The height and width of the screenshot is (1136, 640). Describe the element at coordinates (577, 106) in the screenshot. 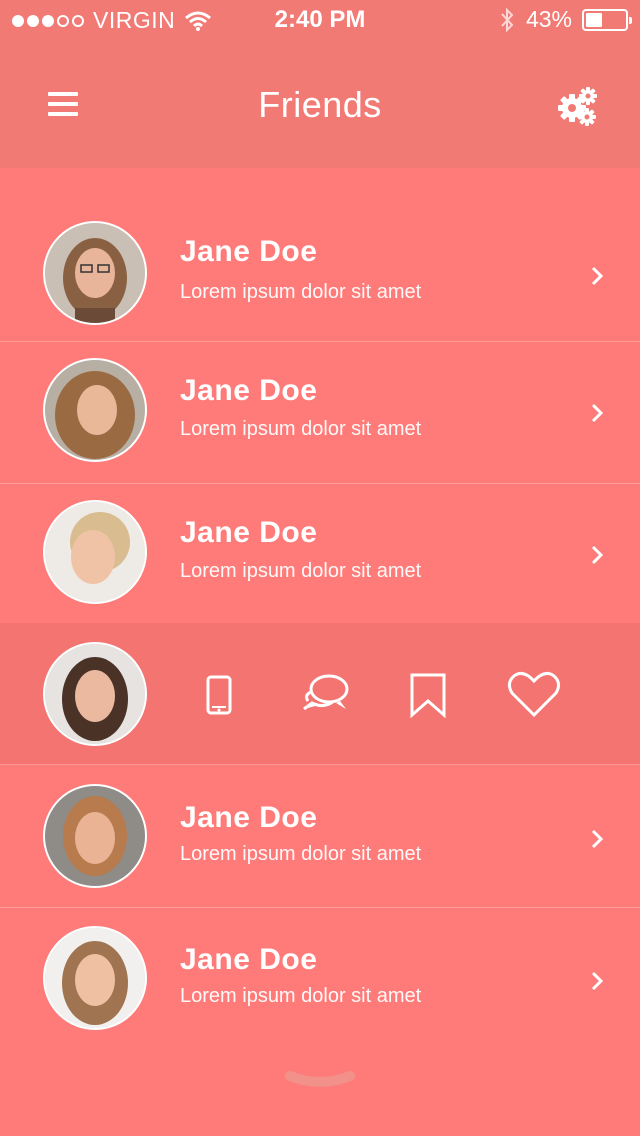

I see `gears-icon` at that location.